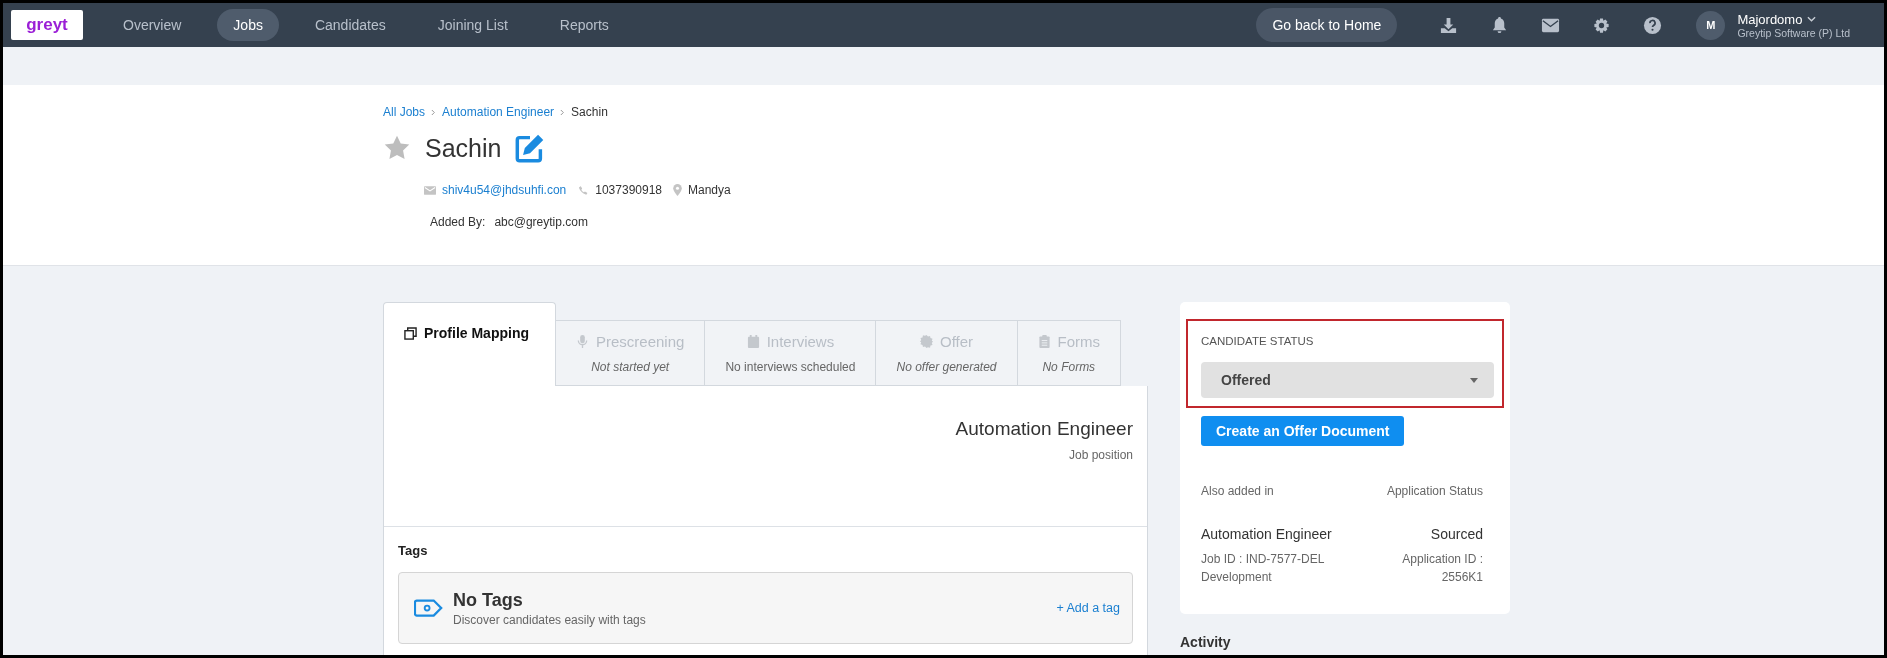 The height and width of the screenshot is (658, 1887). Describe the element at coordinates (47, 25) in the screenshot. I see `logo: greyt` at that location.